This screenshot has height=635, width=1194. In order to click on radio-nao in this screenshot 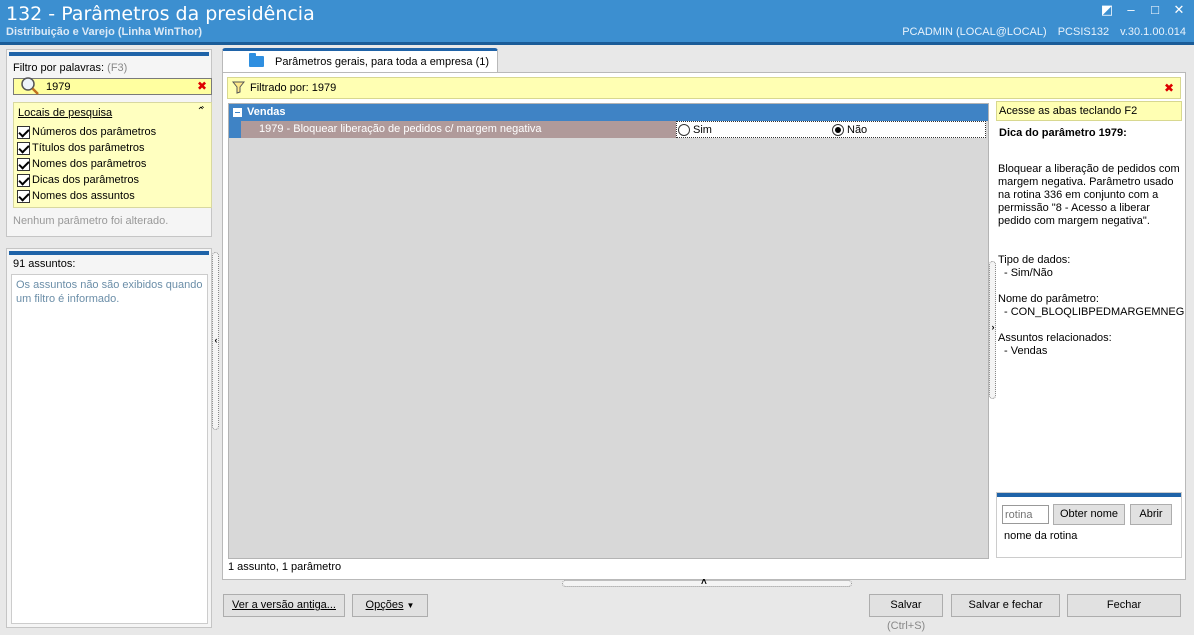, I will do `click(838, 130)`.